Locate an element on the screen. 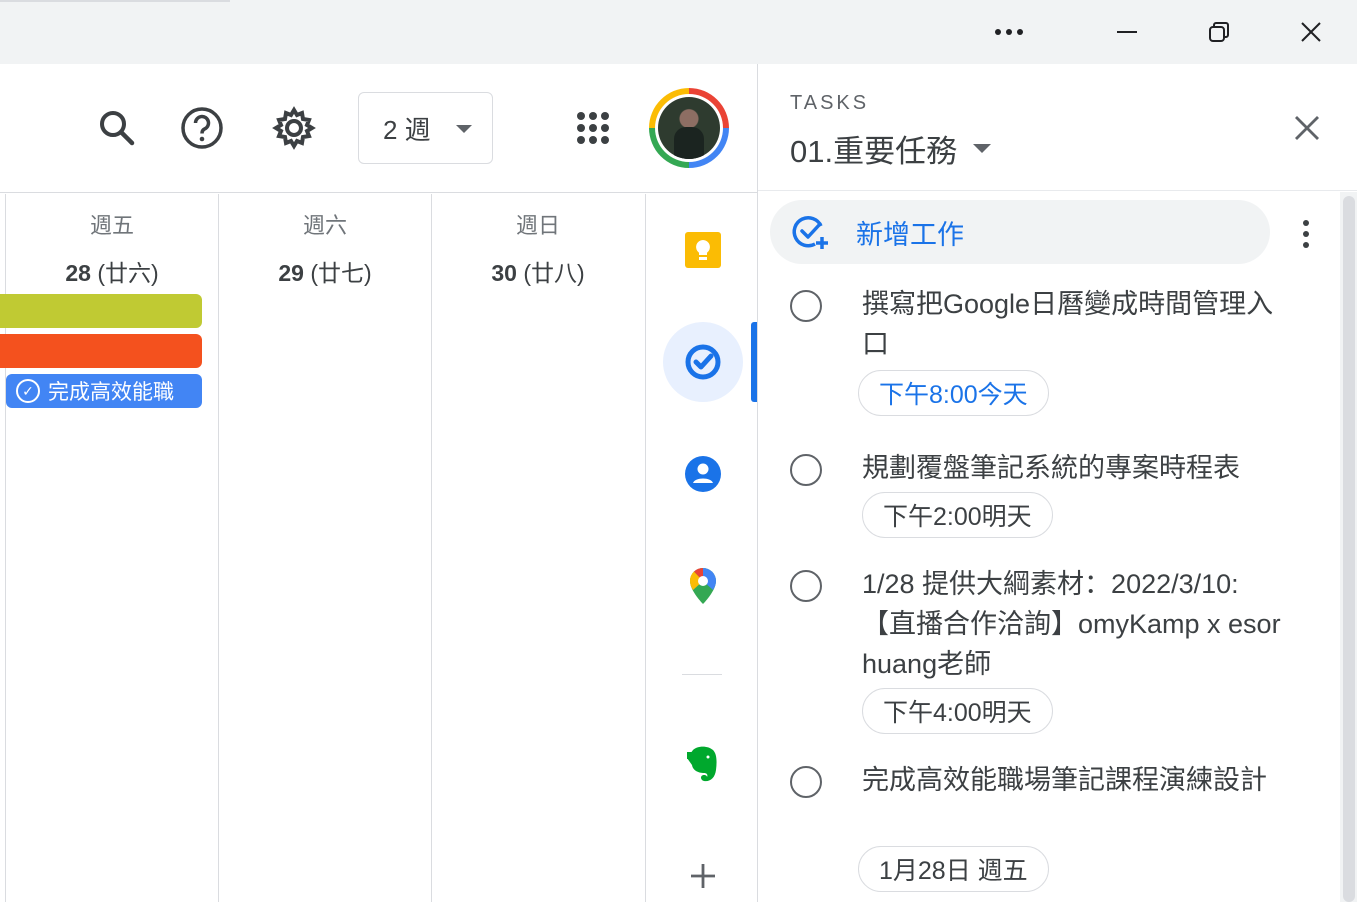  task-item: 規劃覆盤筆記系統的專案時程表 下午2:00明天 is located at coordinates (1048, 498).